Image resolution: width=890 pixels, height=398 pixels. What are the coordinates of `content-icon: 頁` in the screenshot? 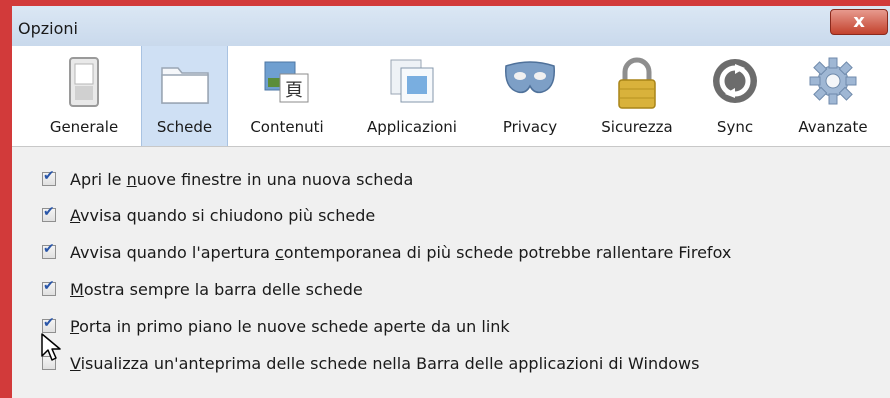 It's located at (286, 82).